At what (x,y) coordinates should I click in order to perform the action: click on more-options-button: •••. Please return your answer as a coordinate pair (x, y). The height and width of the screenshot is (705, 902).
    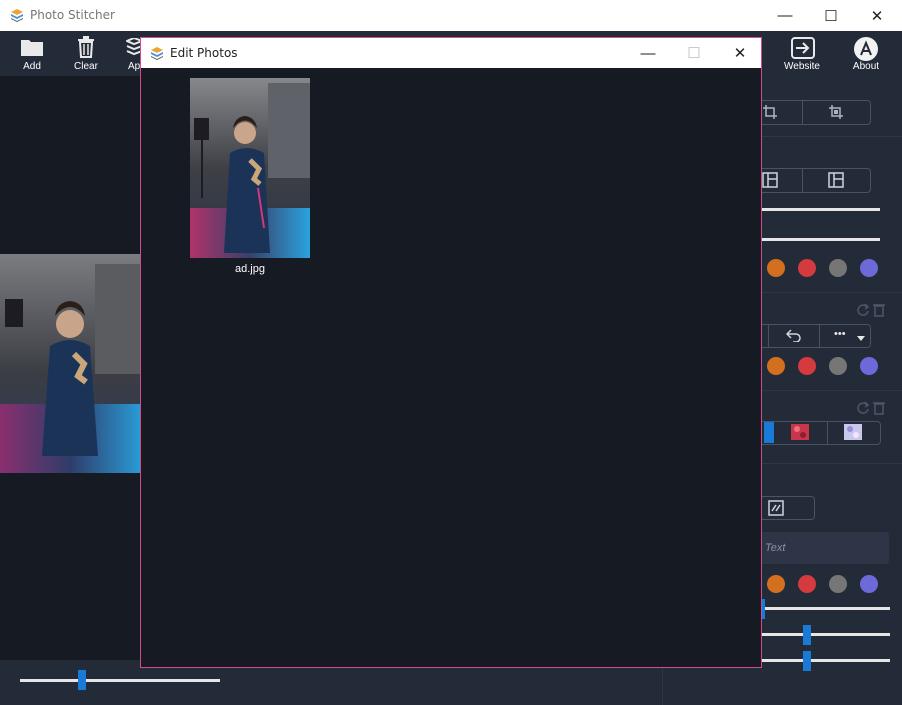
    Looking at the image, I should click on (840, 334).